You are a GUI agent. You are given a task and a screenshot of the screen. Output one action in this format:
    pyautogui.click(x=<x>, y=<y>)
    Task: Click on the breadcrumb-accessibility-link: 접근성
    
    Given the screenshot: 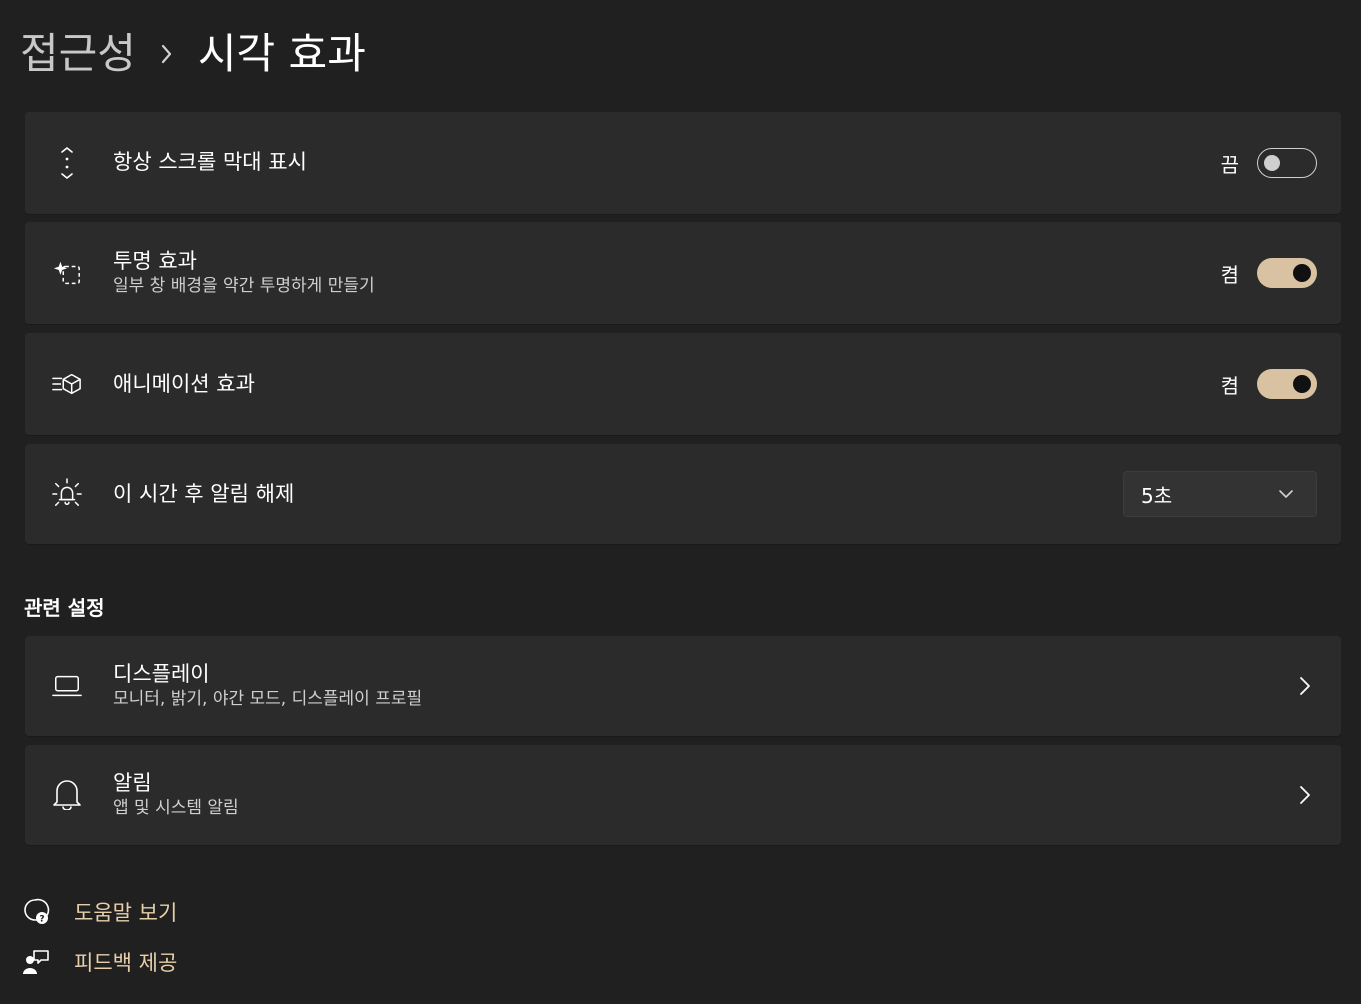 What is the action you would take?
    pyautogui.click(x=78, y=54)
    